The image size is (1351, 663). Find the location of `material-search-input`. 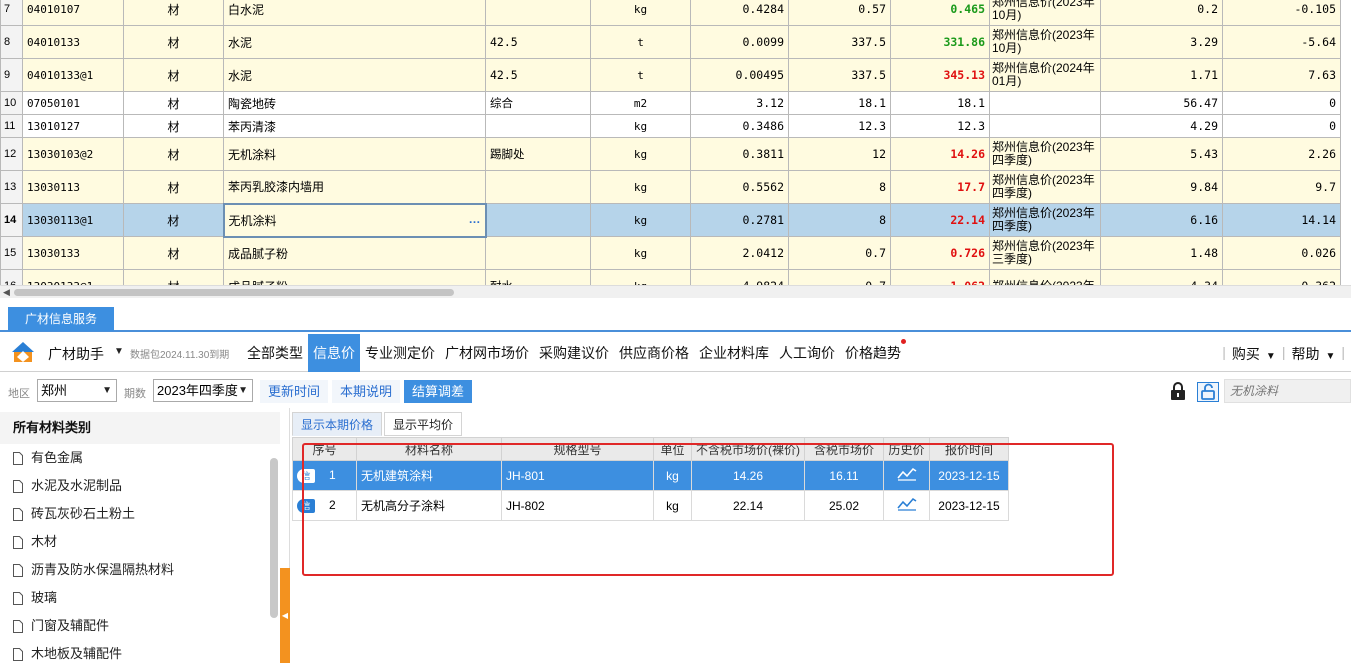

material-search-input is located at coordinates (1287, 391).